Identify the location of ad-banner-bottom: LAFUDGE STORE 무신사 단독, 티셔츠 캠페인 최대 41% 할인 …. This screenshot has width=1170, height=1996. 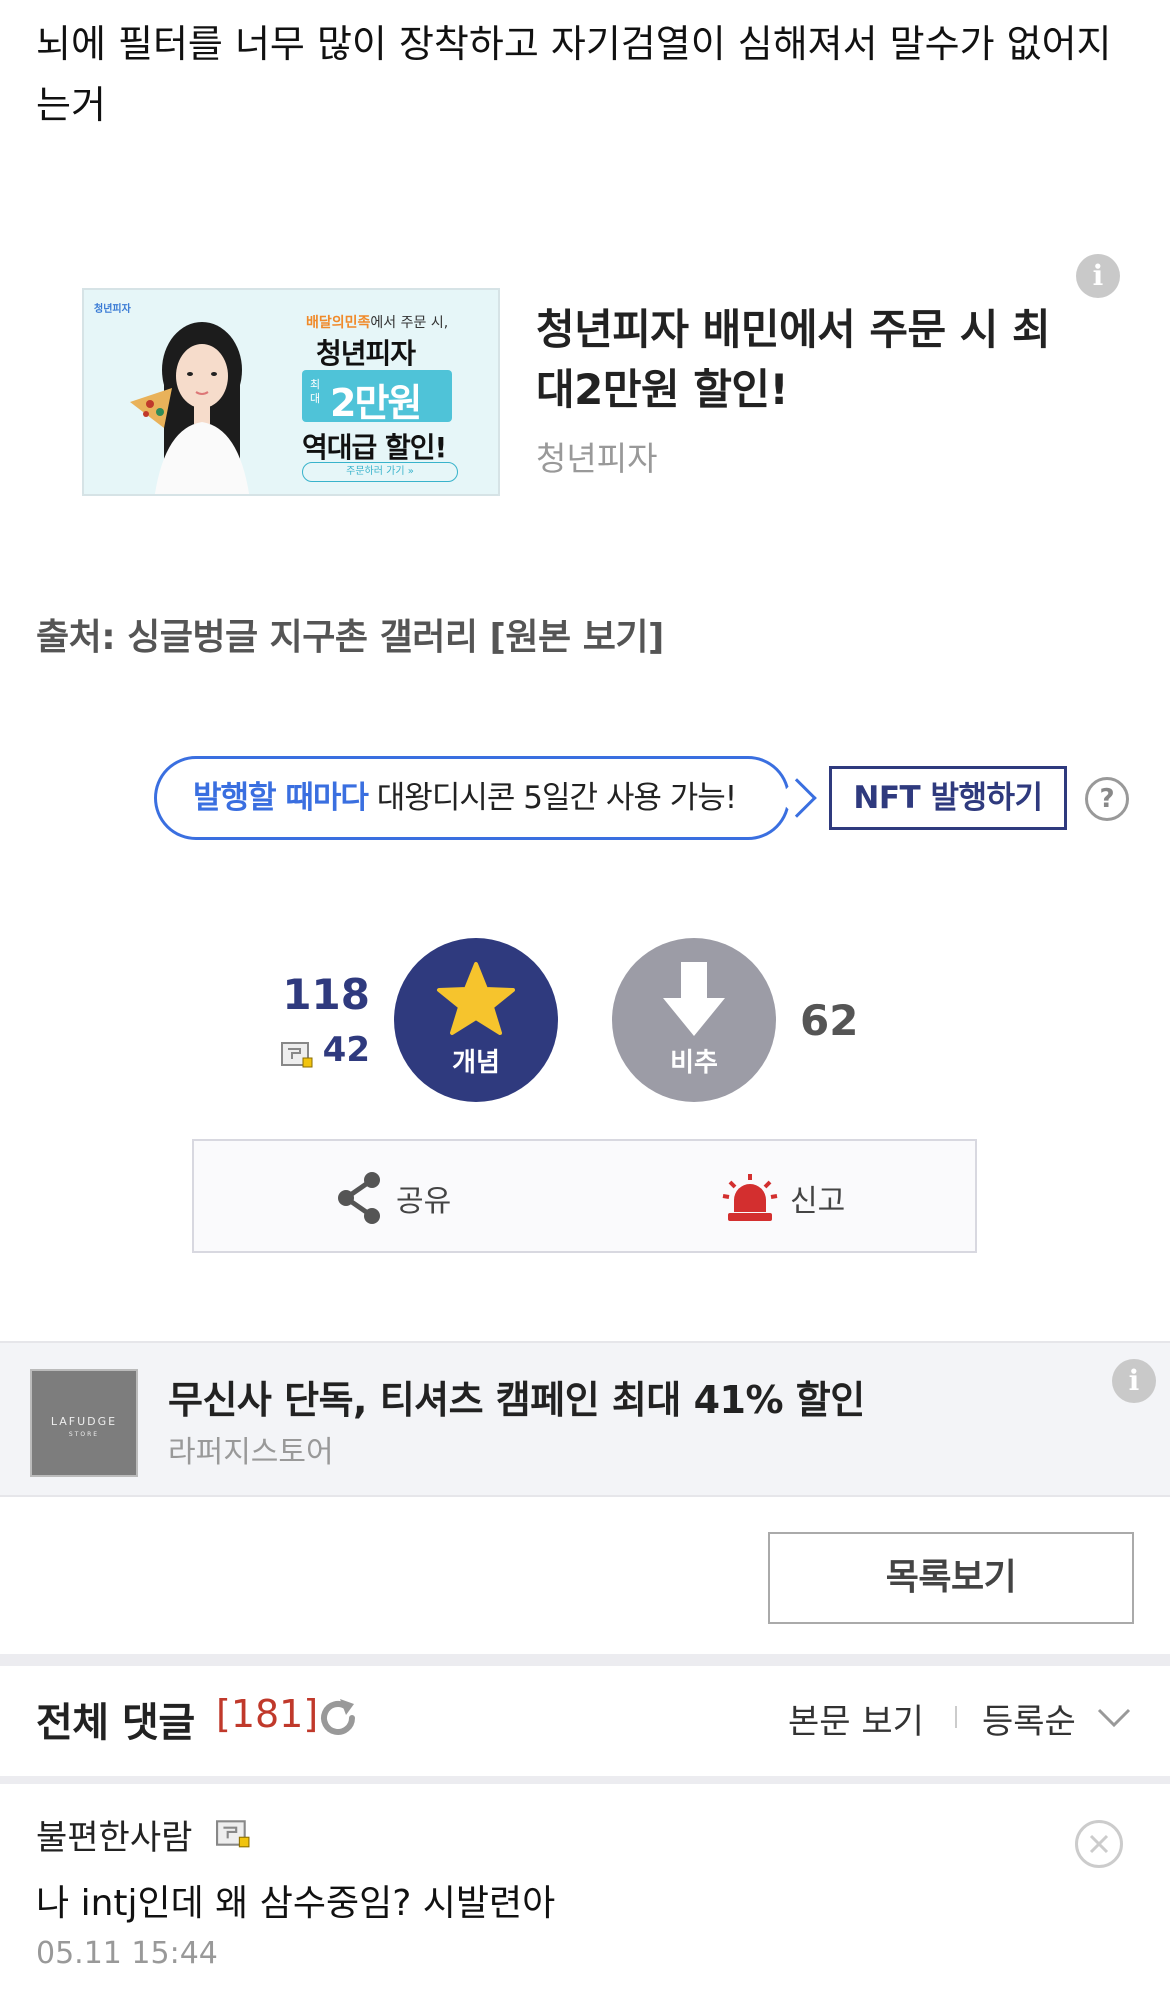
(585, 1419).